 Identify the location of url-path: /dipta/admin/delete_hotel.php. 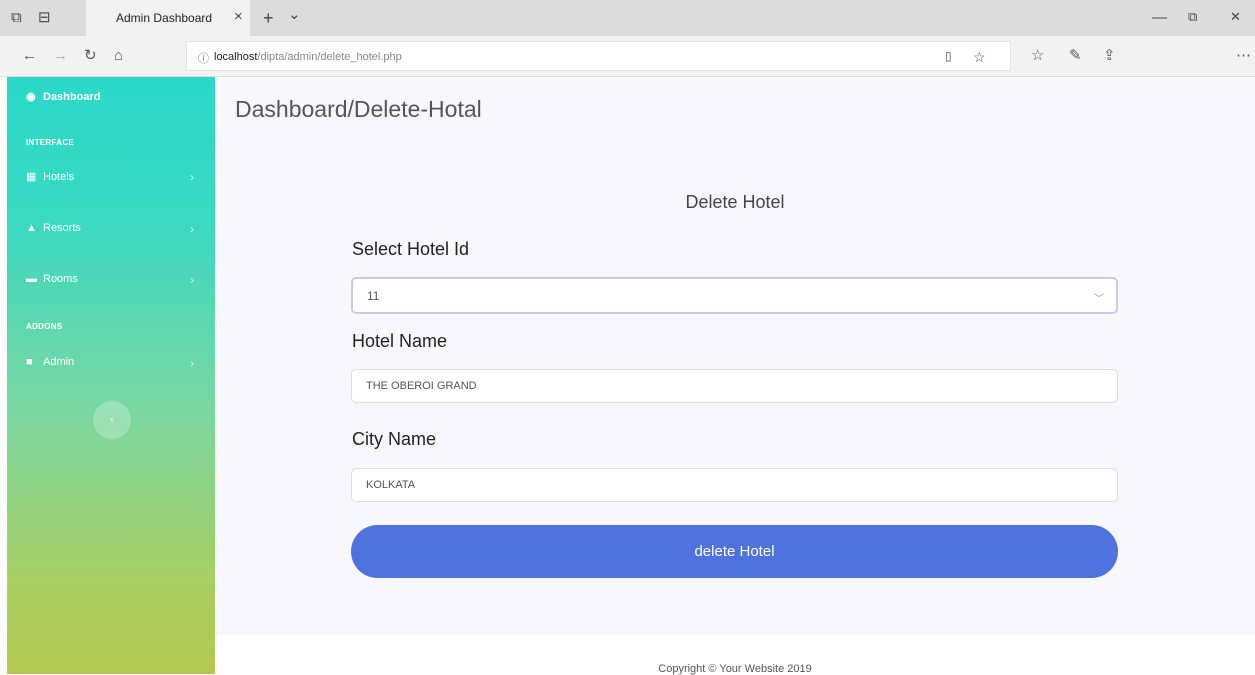
(329, 57).